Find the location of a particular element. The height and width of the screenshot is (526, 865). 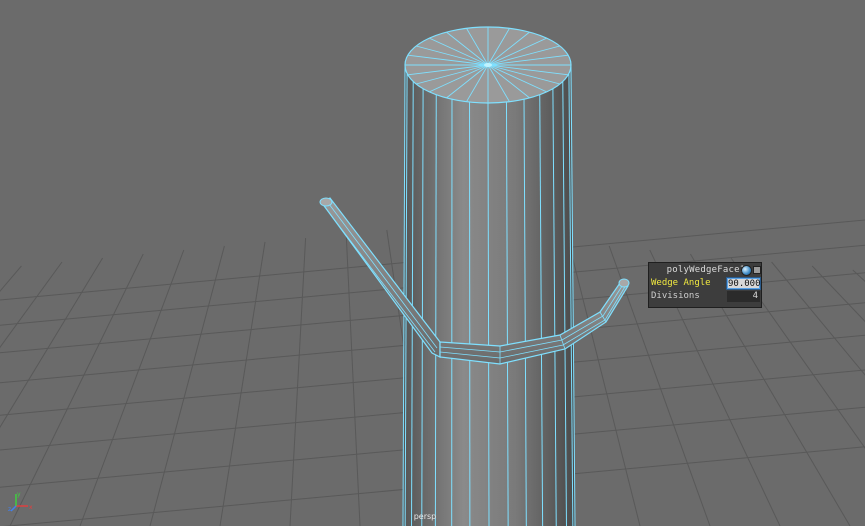

wedge-angle-row: Wedge Angle 90.000 is located at coordinates (705, 283).